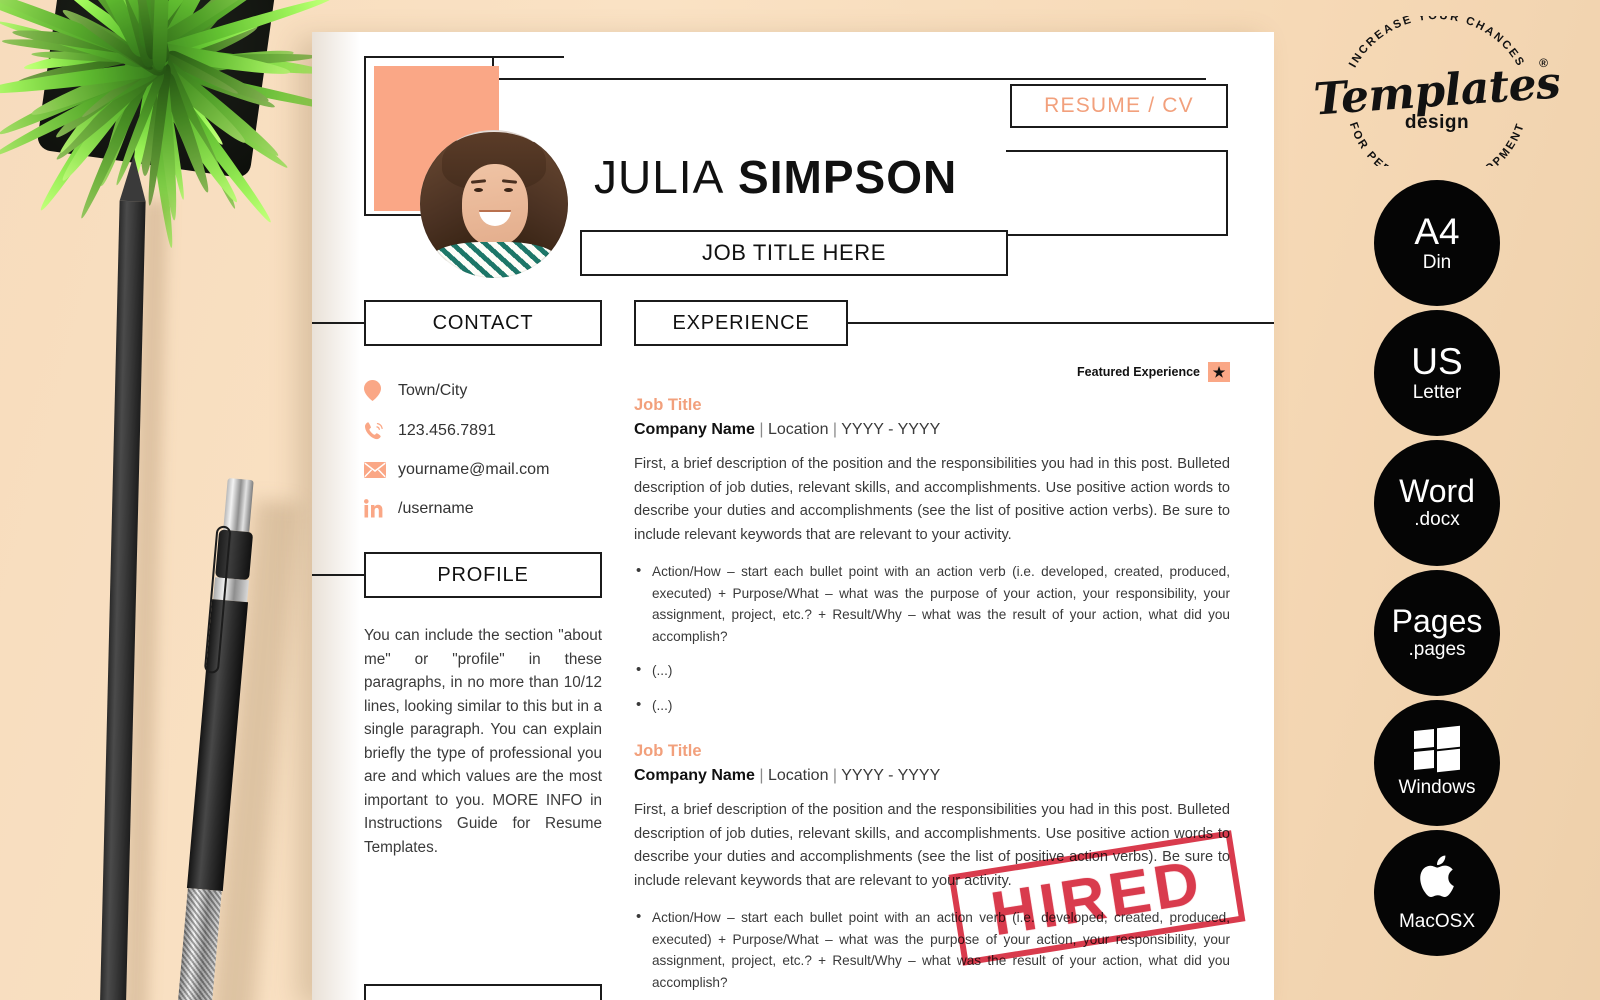 This screenshot has height=1000, width=1600. I want to click on contact-rule, so click(338, 323).